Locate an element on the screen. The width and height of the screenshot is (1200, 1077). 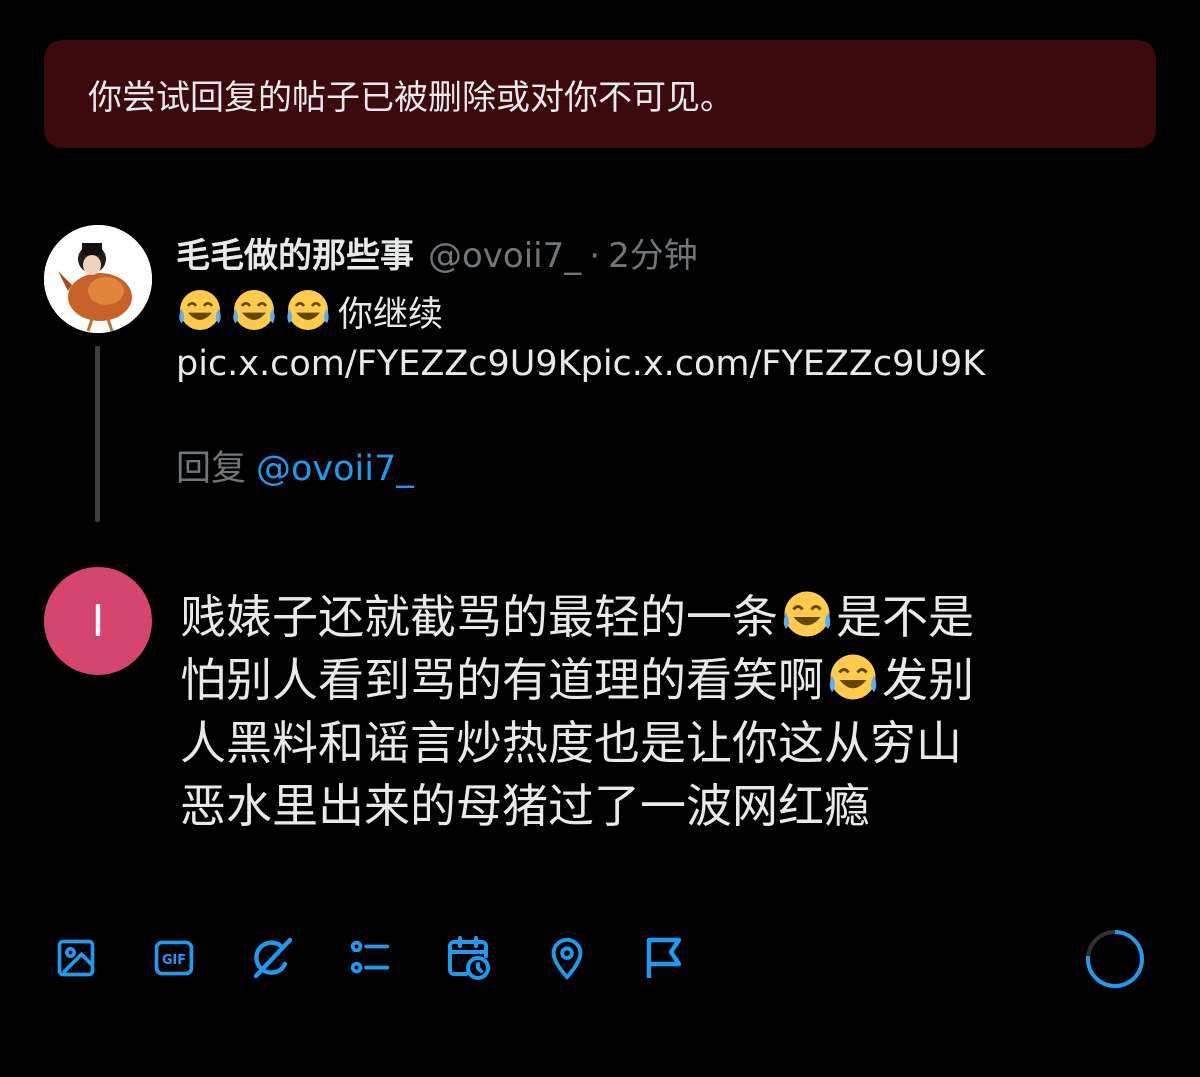
compose-text: 是不是 is located at coordinates (905, 617).